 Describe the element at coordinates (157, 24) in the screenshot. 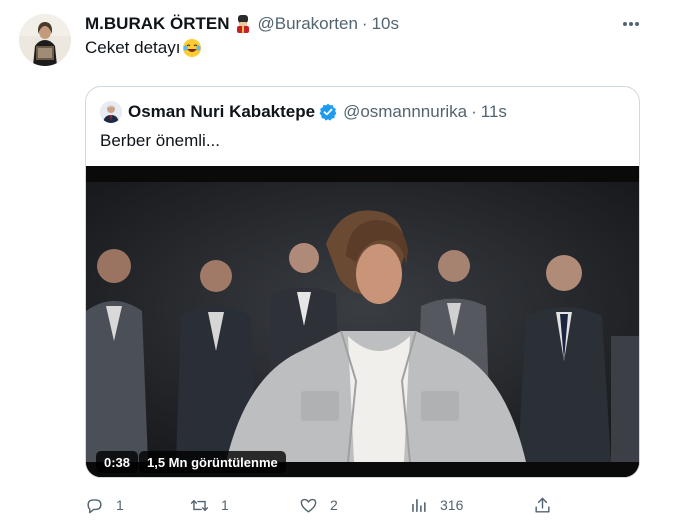

I see `author-name: M.BURAK ÖRTEN` at that location.